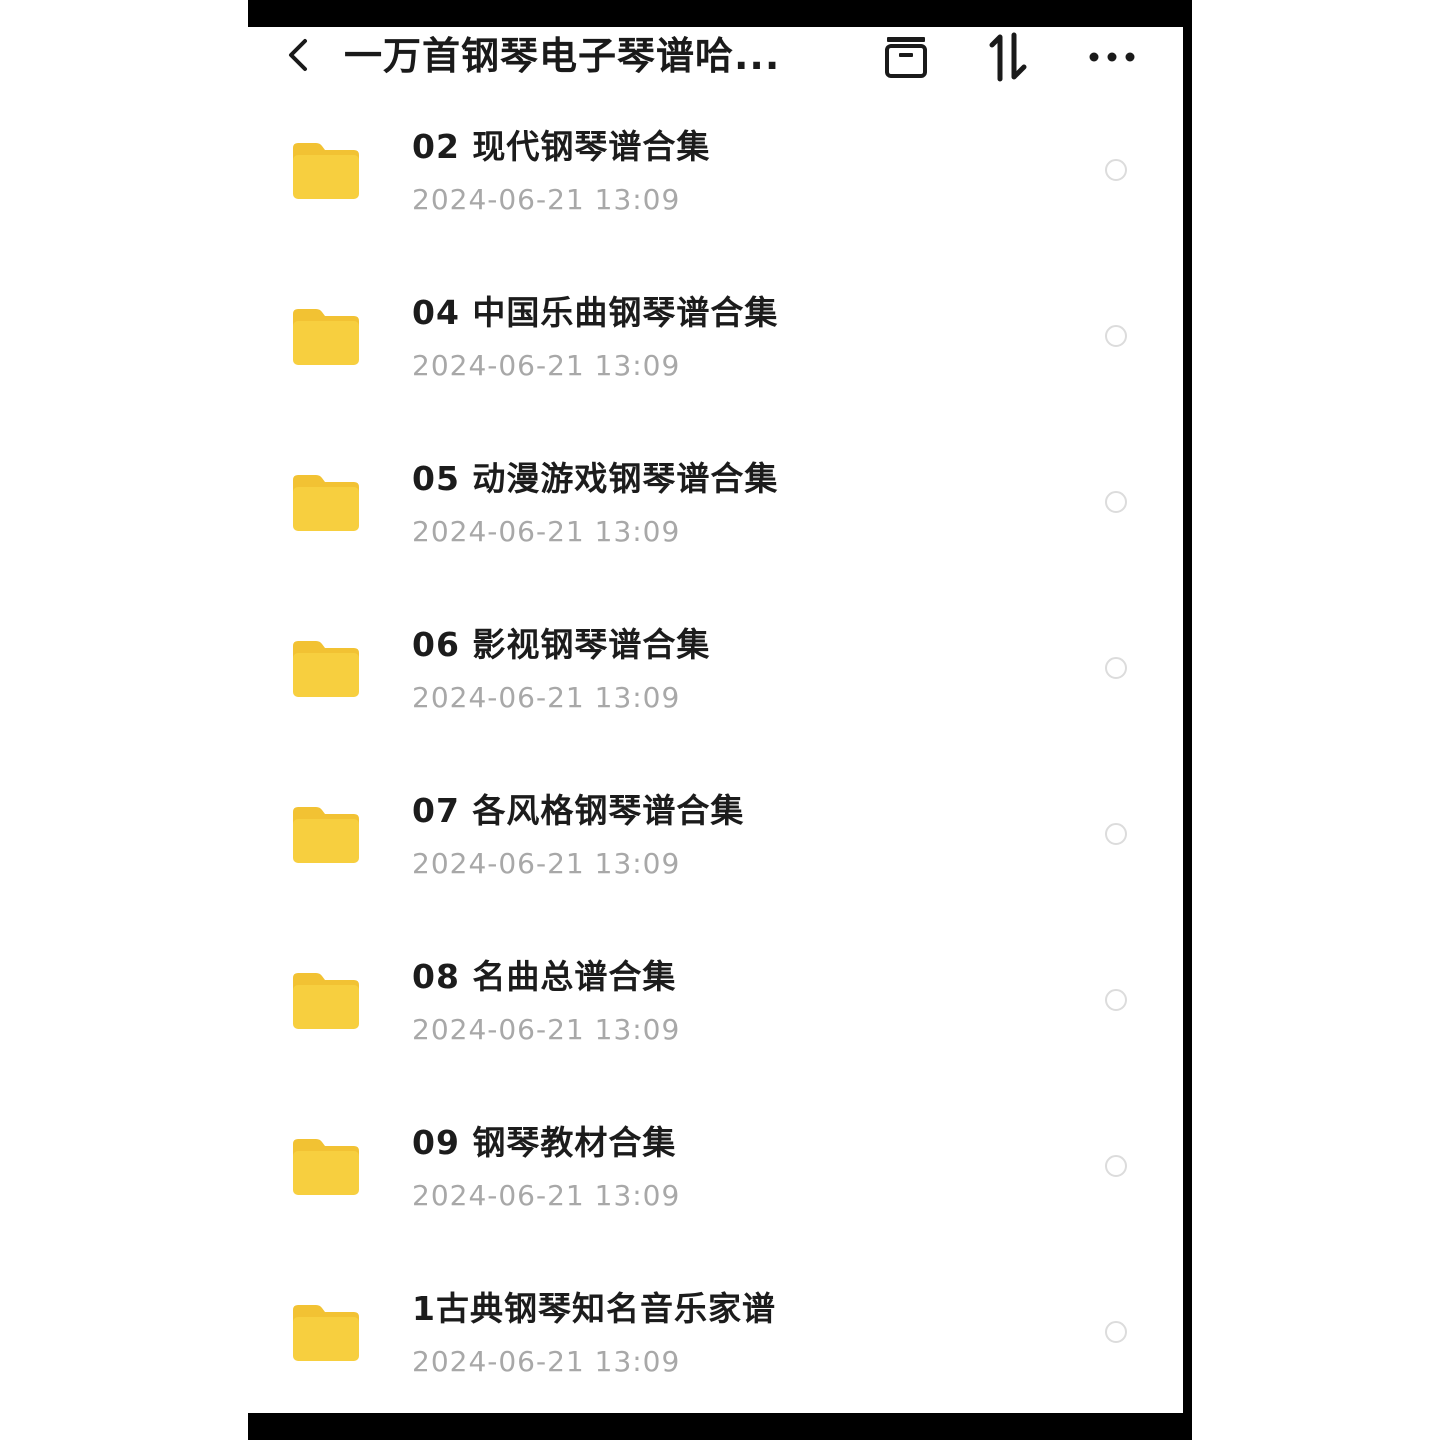  What do you see at coordinates (715, 694) in the screenshot?
I see `folder-row: 06 影视钢琴谱合集 2024-06-21 13:09` at bounding box center [715, 694].